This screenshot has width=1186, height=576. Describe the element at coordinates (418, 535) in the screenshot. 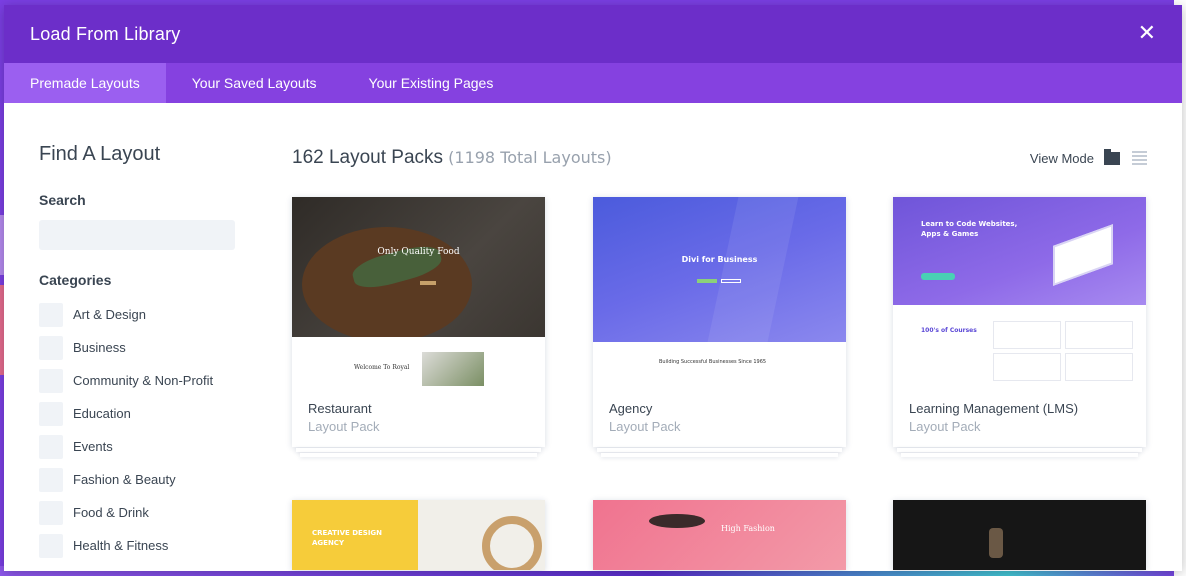

I see `layout-pack-card: CREATIVE DESIGN AGENCY` at that location.